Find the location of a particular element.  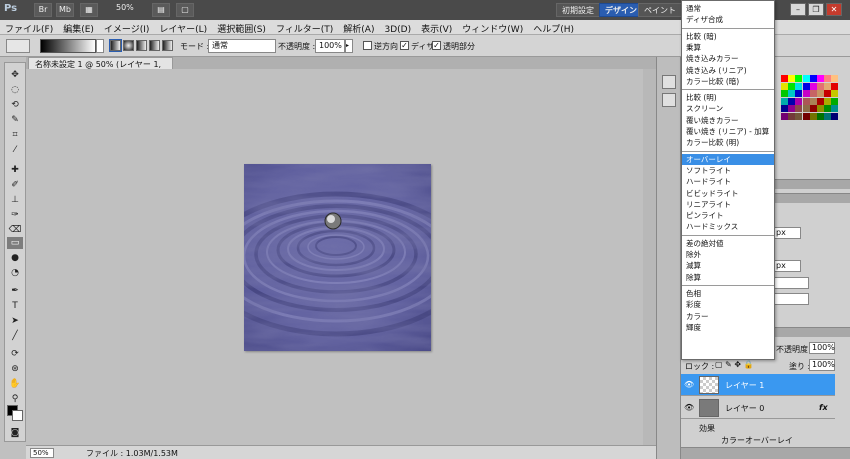

menu-edit: 編集(E) is located at coordinates (78, 27).